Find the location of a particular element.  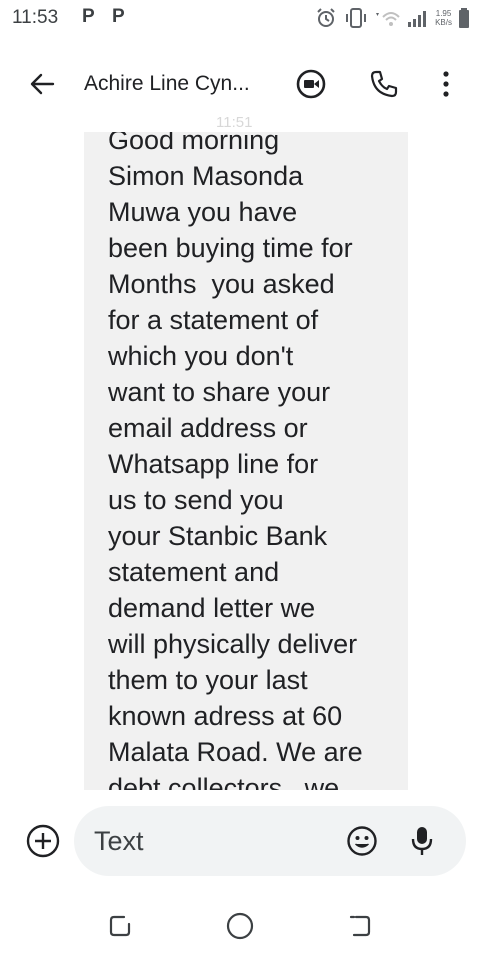

message-input: Text is located at coordinates (270, 841).